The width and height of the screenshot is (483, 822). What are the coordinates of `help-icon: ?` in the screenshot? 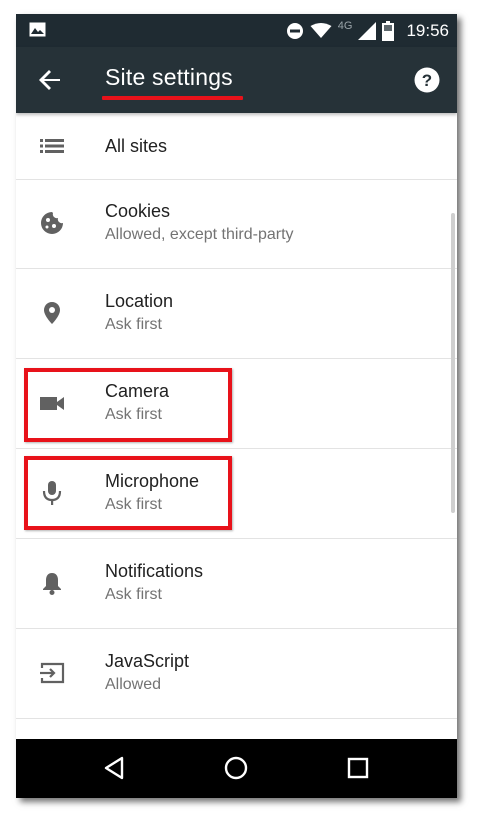 It's located at (427, 80).